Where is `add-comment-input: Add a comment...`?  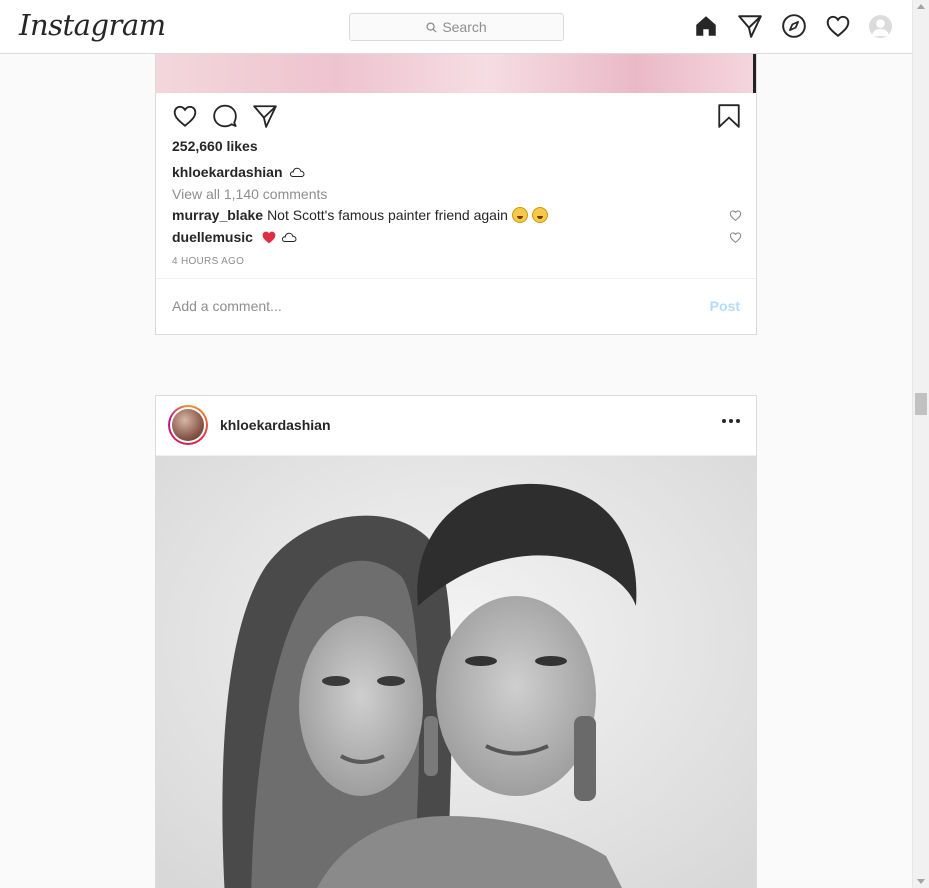 add-comment-input: Add a comment... is located at coordinates (227, 306).